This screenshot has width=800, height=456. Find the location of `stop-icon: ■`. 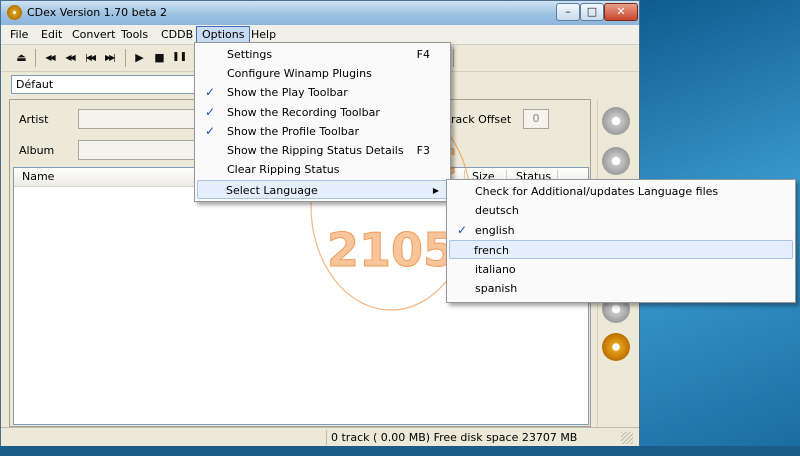

stop-icon: ■ is located at coordinates (159, 57).